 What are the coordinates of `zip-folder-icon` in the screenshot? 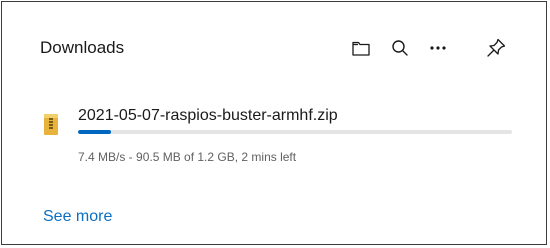 It's located at (51, 124).